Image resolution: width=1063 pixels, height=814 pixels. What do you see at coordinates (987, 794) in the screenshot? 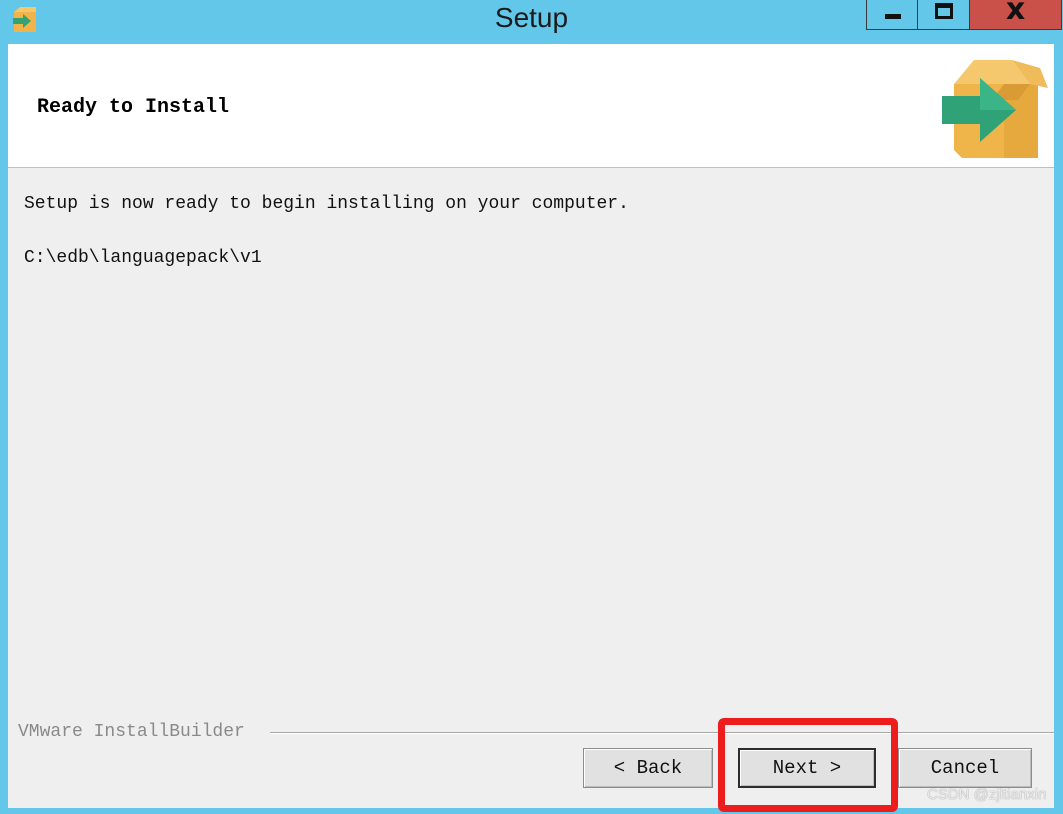
I see `watermark: CSDN @zjltianxin` at bounding box center [987, 794].